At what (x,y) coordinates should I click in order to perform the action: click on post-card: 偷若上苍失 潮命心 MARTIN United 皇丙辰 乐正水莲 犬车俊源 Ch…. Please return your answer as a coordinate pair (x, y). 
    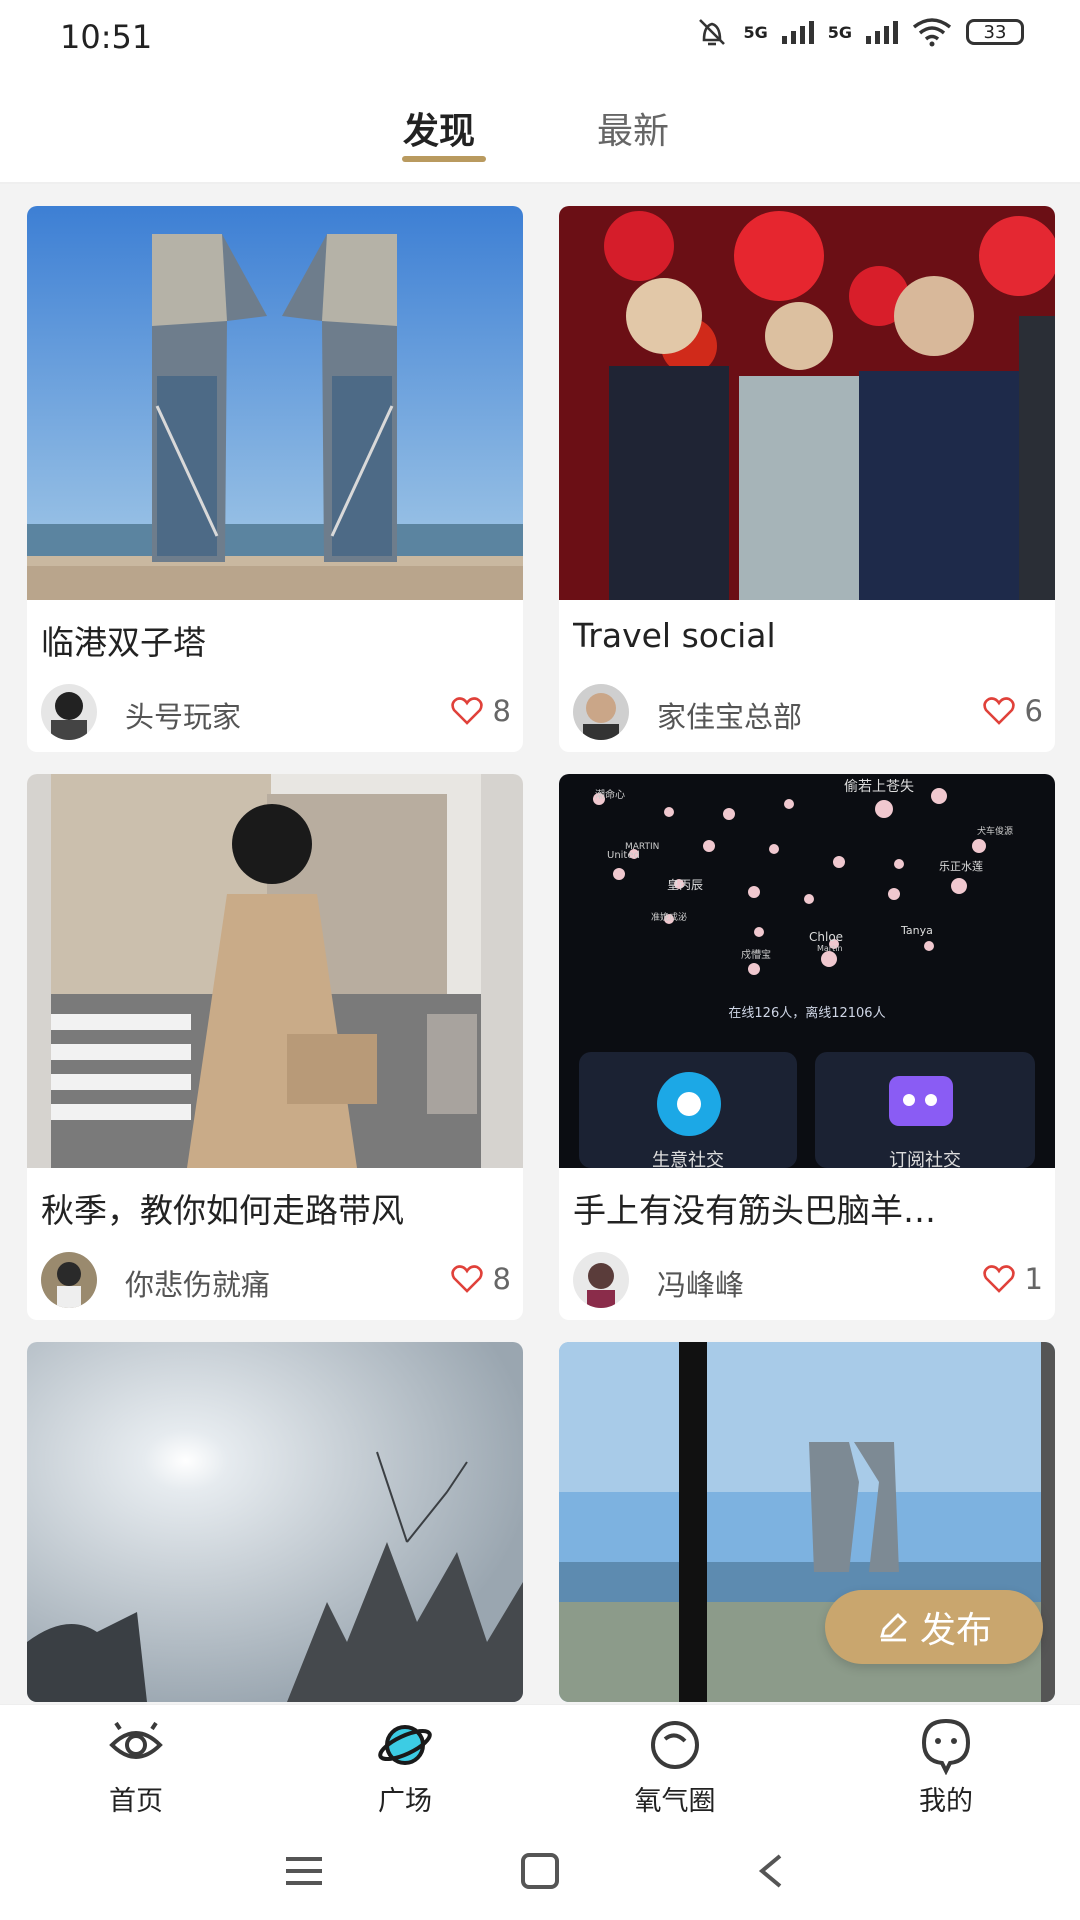
    Looking at the image, I should click on (807, 1047).